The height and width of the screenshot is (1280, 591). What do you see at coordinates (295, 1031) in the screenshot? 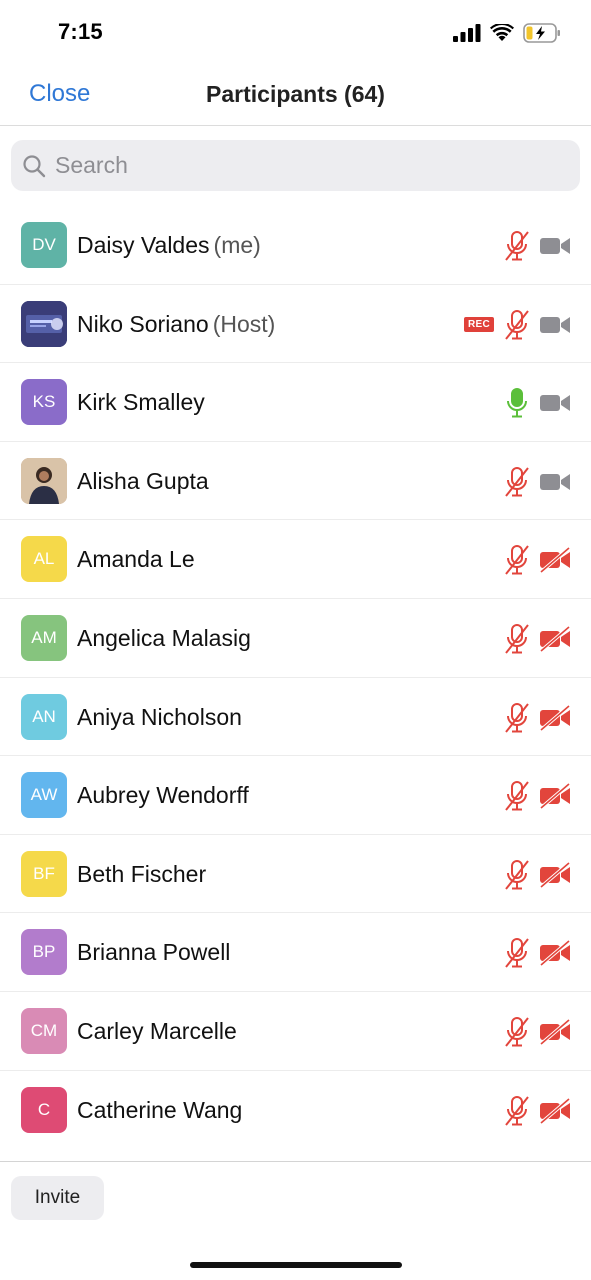
I see `participant-row: CM Carley Marcelle` at bounding box center [295, 1031].